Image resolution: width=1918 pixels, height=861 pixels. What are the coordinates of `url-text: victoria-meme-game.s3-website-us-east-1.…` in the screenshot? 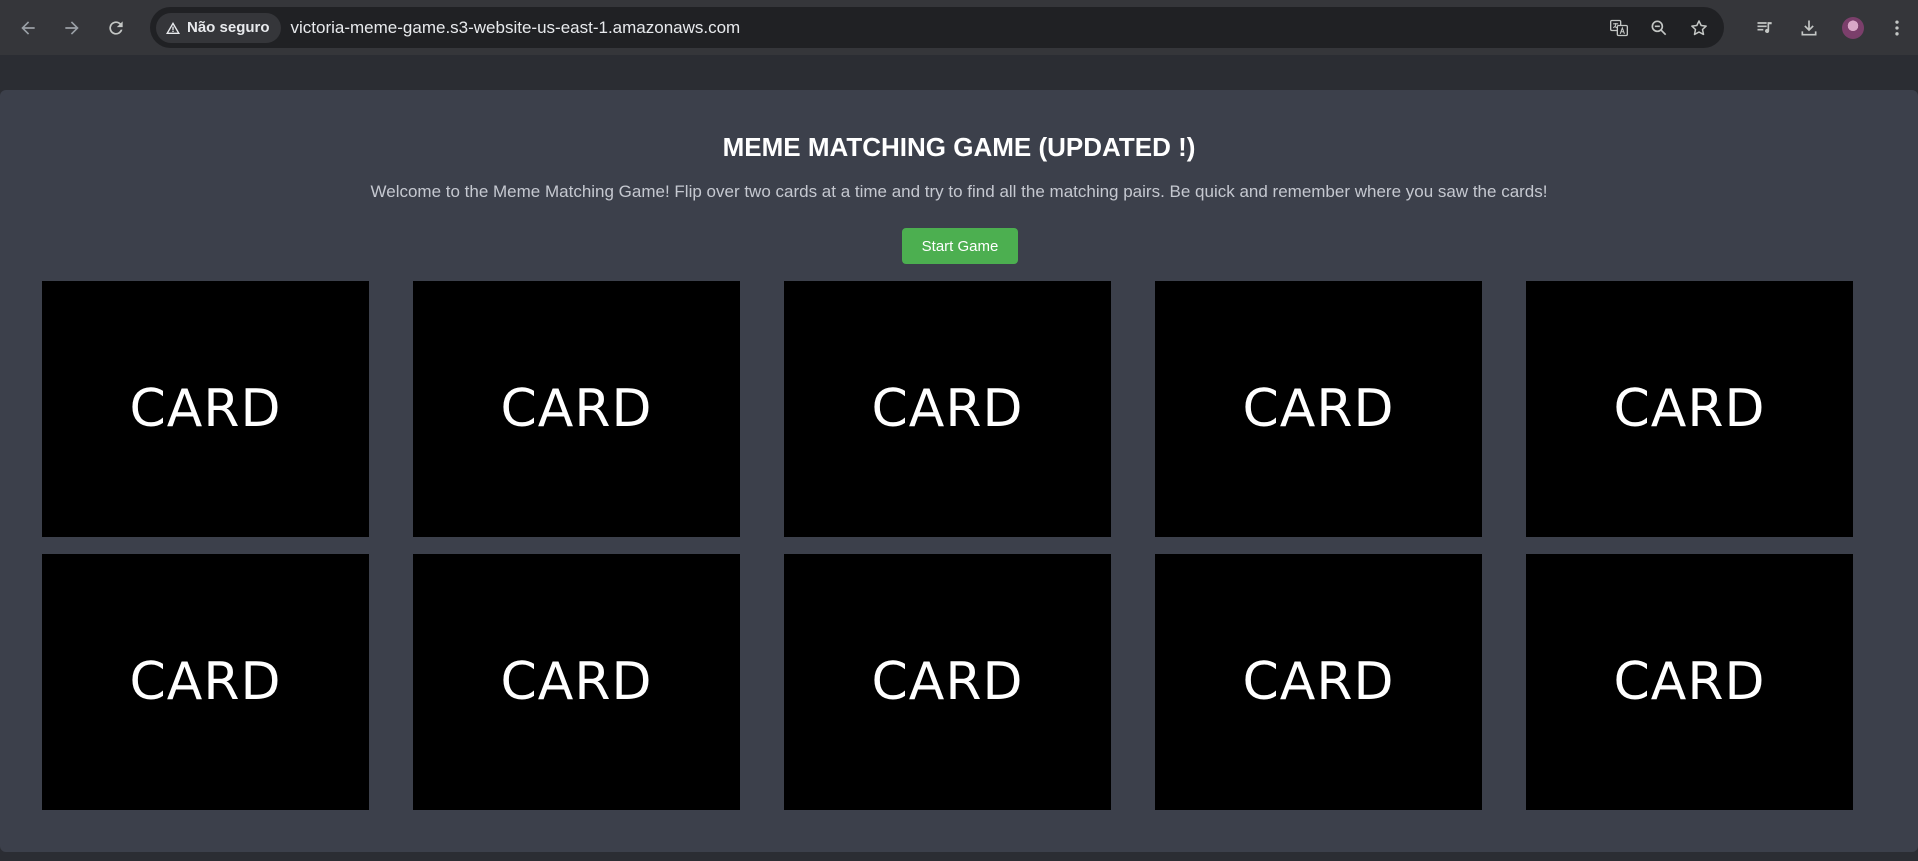 It's located at (516, 28).